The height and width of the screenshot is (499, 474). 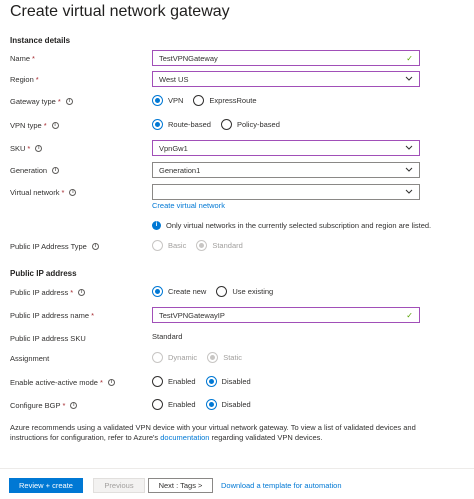 I want to click on active-active-label: Enable active-active mode * i, so click(x=62, y=382).